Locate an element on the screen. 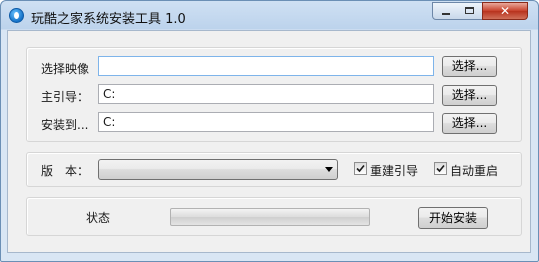 This screenshot has width=539, height=262. status-label: 状态 is located at coordinates (98, 218).